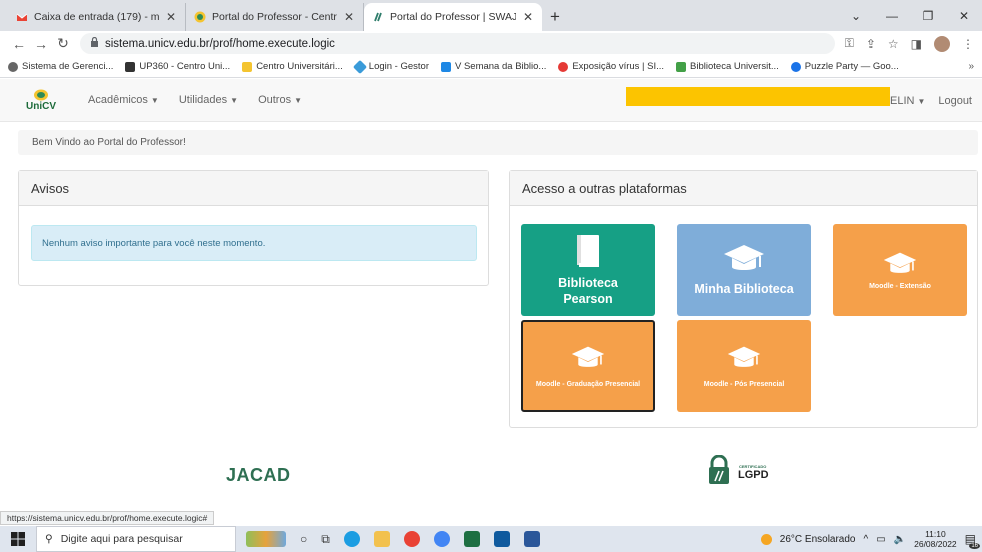 This screenshot has width=982, height=552. I want to click on cortana-icon: ○, so click(303, 539).